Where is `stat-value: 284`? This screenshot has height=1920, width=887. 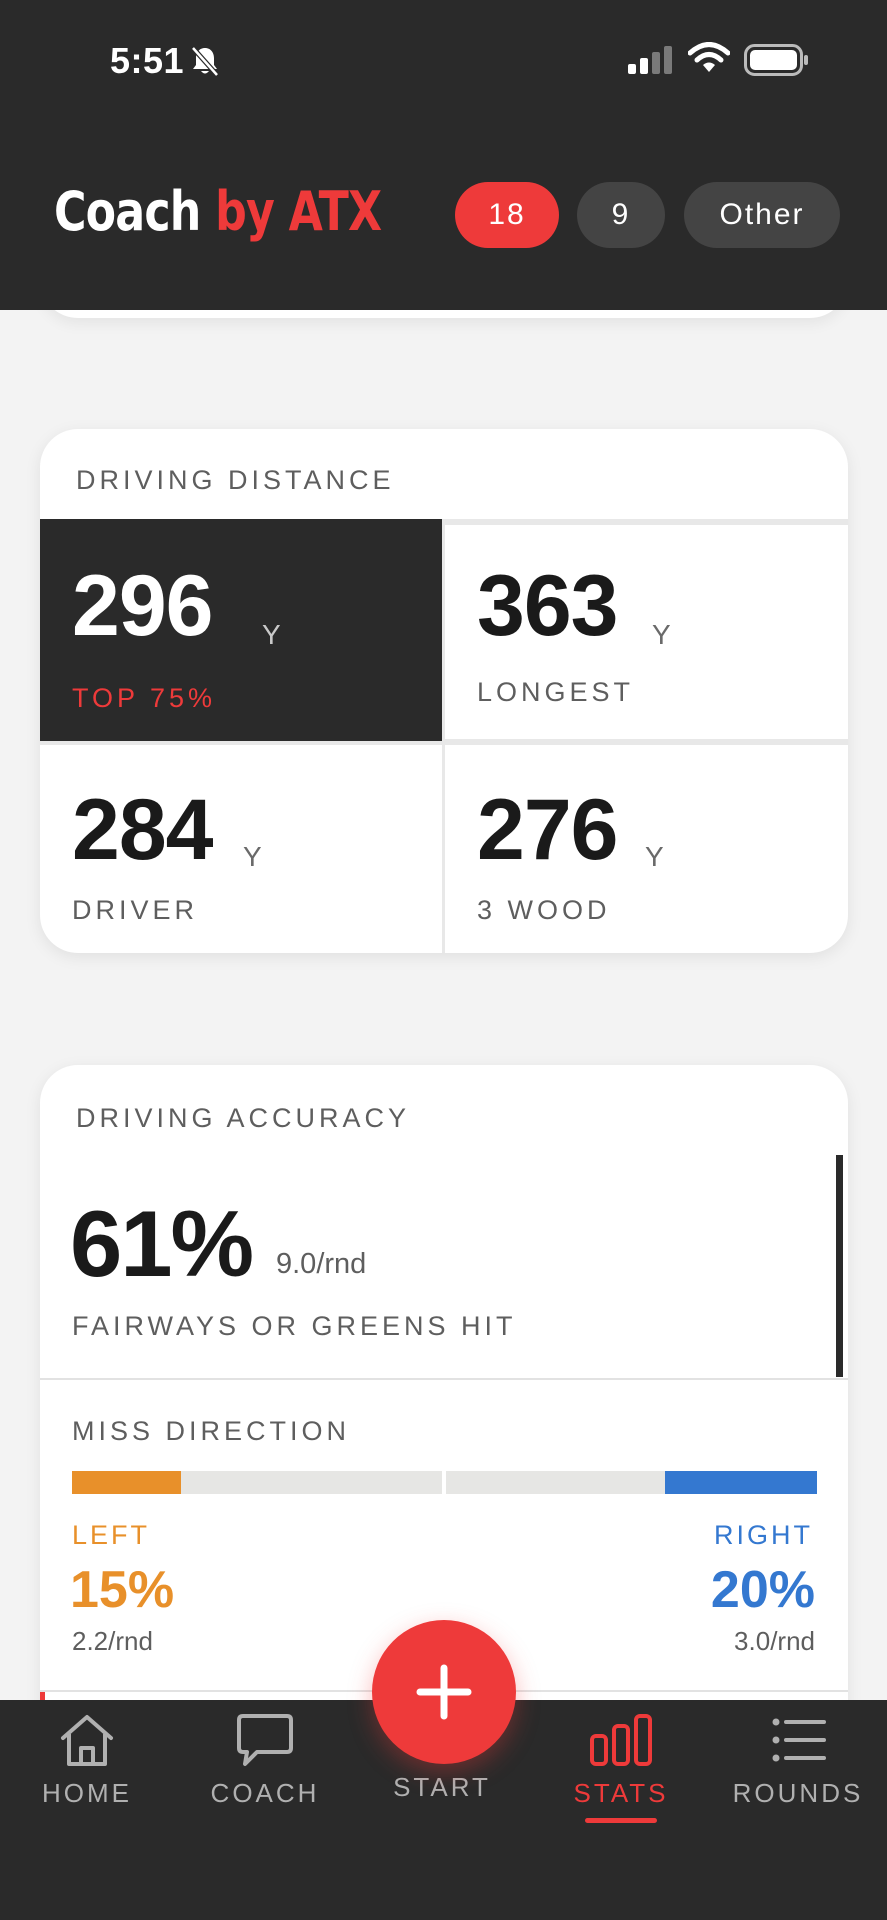 stat-value: 284 is located at coordinates (142, 830).